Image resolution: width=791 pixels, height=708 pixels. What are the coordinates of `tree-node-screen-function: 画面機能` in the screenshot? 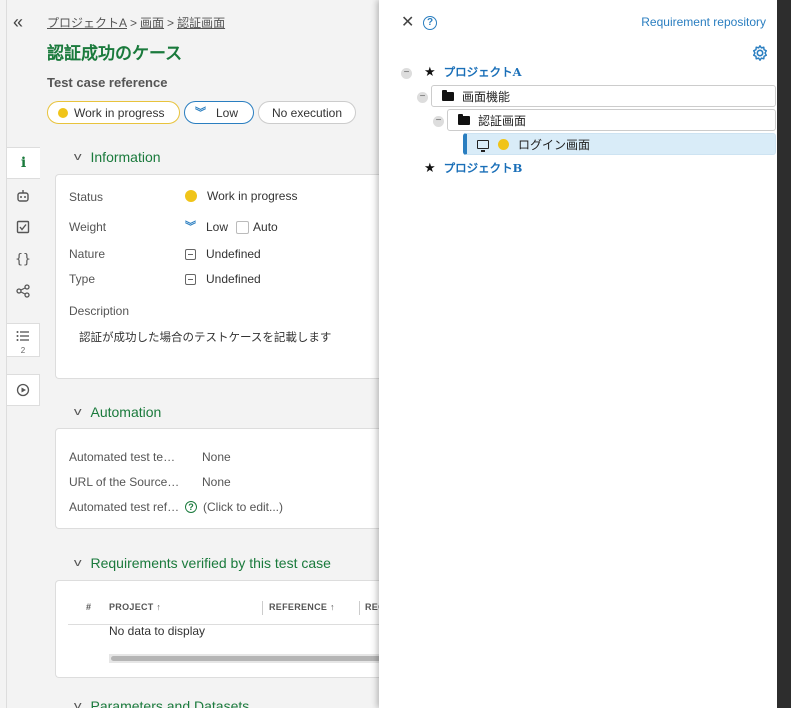 It's located at (603, 96).